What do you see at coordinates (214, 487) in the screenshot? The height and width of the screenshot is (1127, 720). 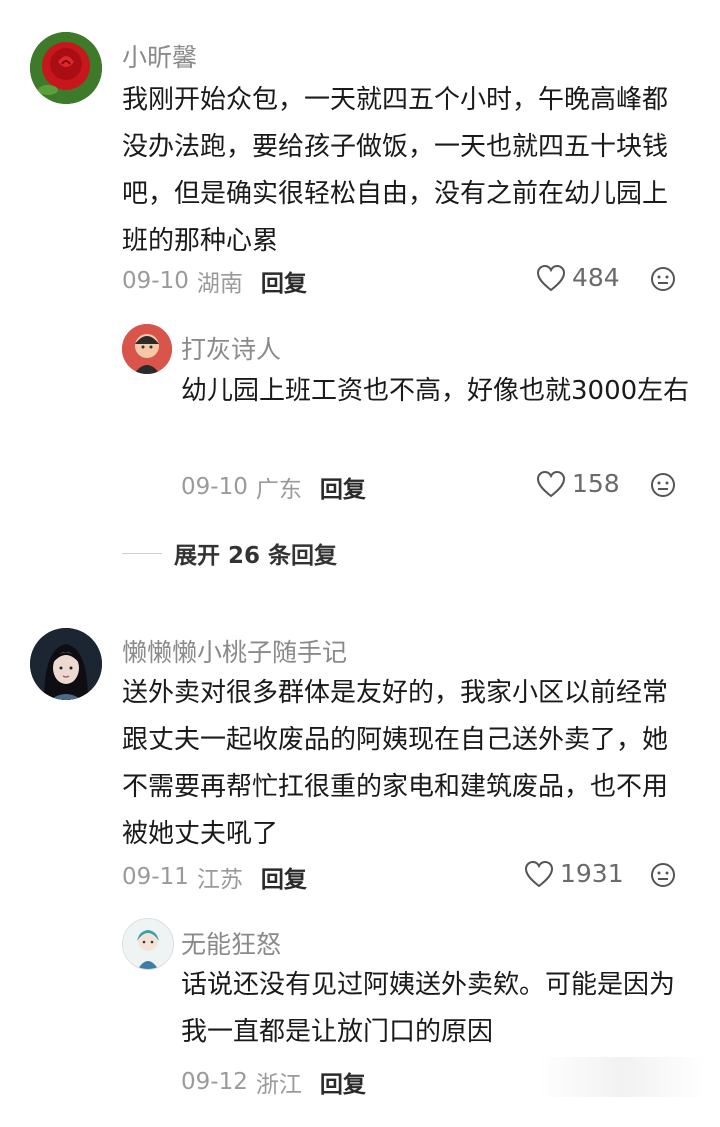 I see `reply-date: 09-10` at bounding box center [214, 487].